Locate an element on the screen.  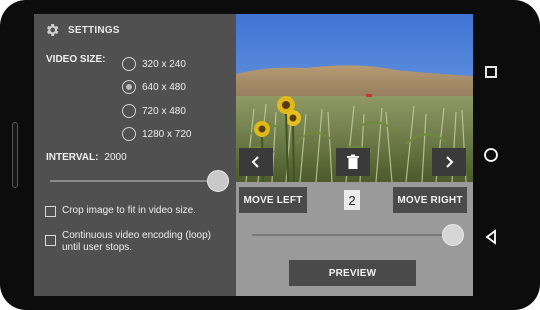
frame-index: 2 is located at coordinates (352, 200).